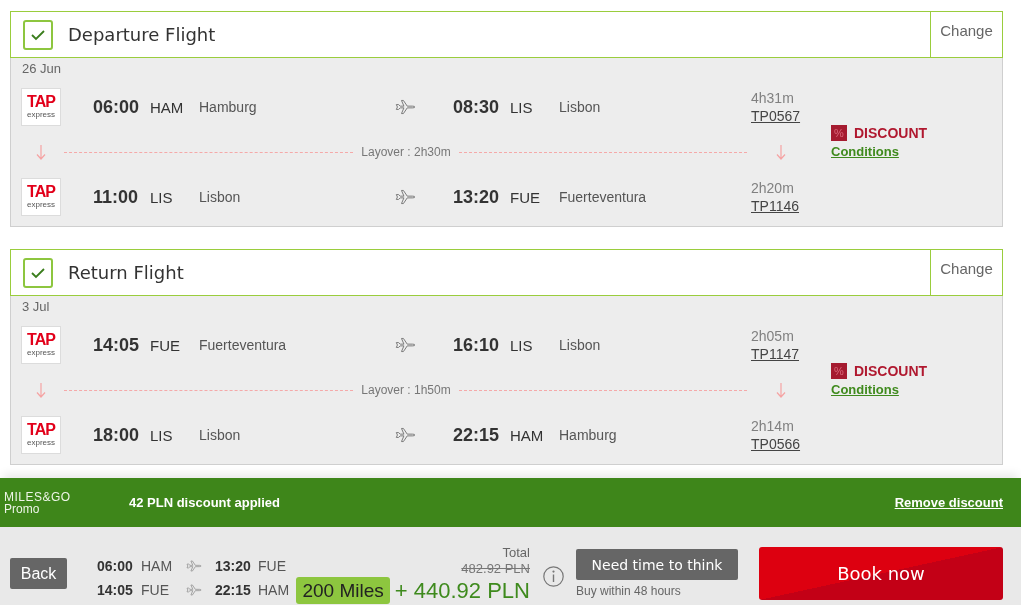 This screenshot has height=606, width=1021. Describe the element at coordinates (553, 576) in the screenshot. I see `info-icon` at that location.